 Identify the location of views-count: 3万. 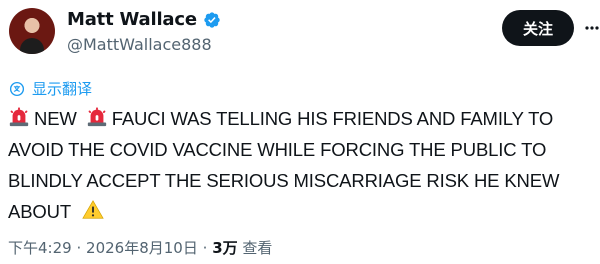
(224, 248).